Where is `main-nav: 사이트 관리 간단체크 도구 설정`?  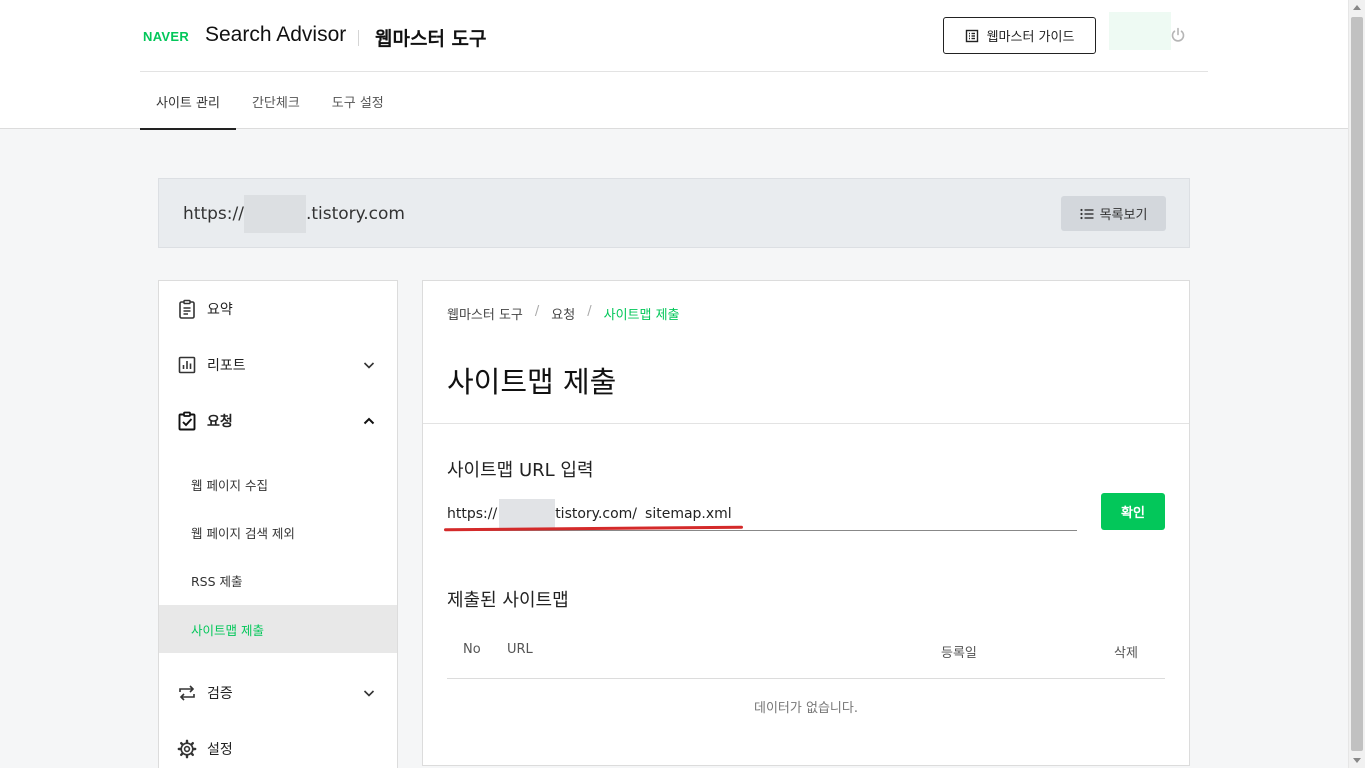 main-nav: 사이트 관리 간단체크 도구 설정 is located at coordinates (270, 101).